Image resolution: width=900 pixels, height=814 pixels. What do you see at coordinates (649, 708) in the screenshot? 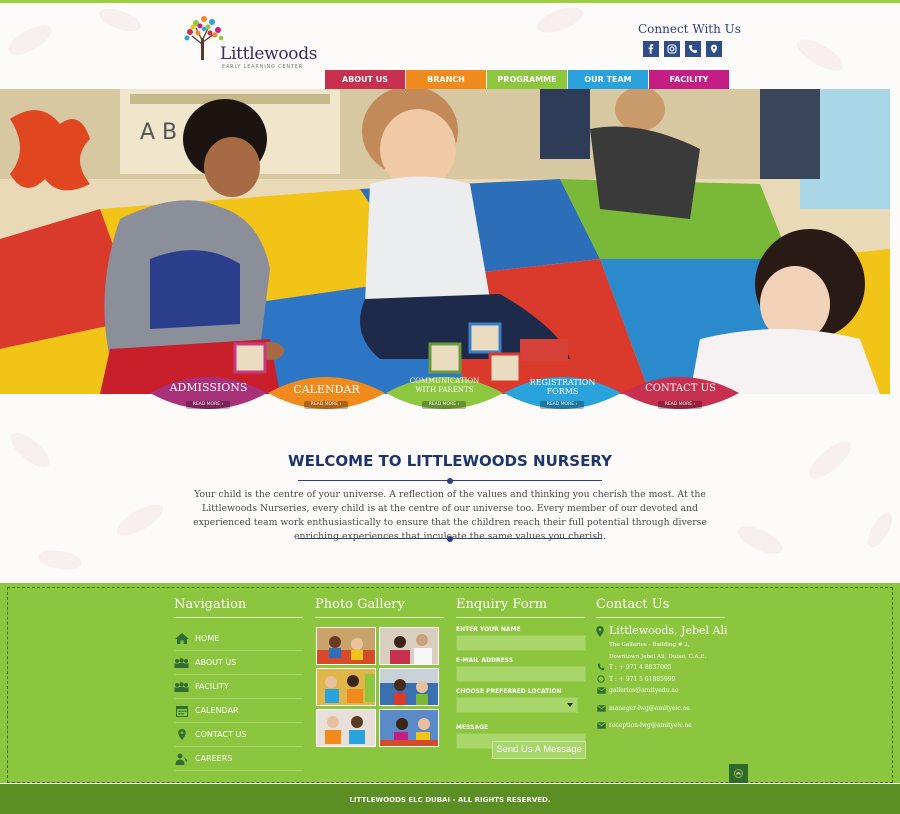
I see `email-text: manager-lwg@amityelc.ae` at bounding box center [649, 708].